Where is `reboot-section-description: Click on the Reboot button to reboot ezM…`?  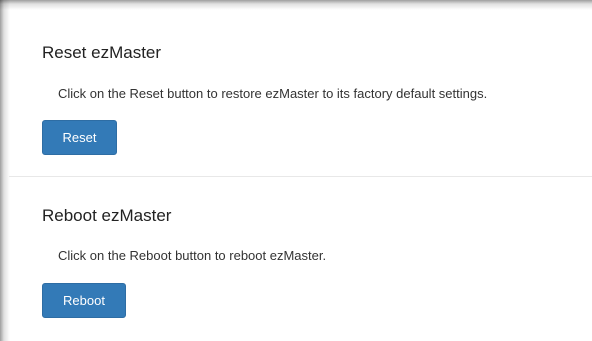
reboot-section-description: Click on the Reboot button to reboot ezM… is located at coordinates (192, 255).